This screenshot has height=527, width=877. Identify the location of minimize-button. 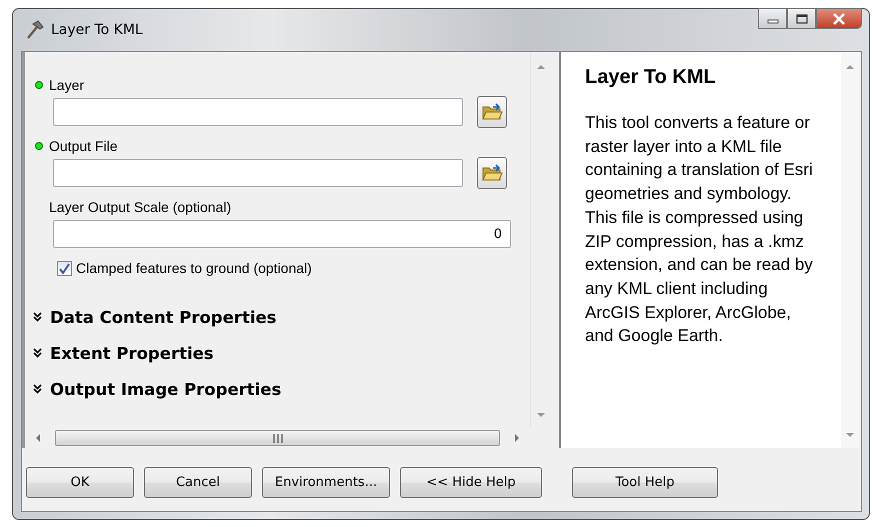
(772, 18).